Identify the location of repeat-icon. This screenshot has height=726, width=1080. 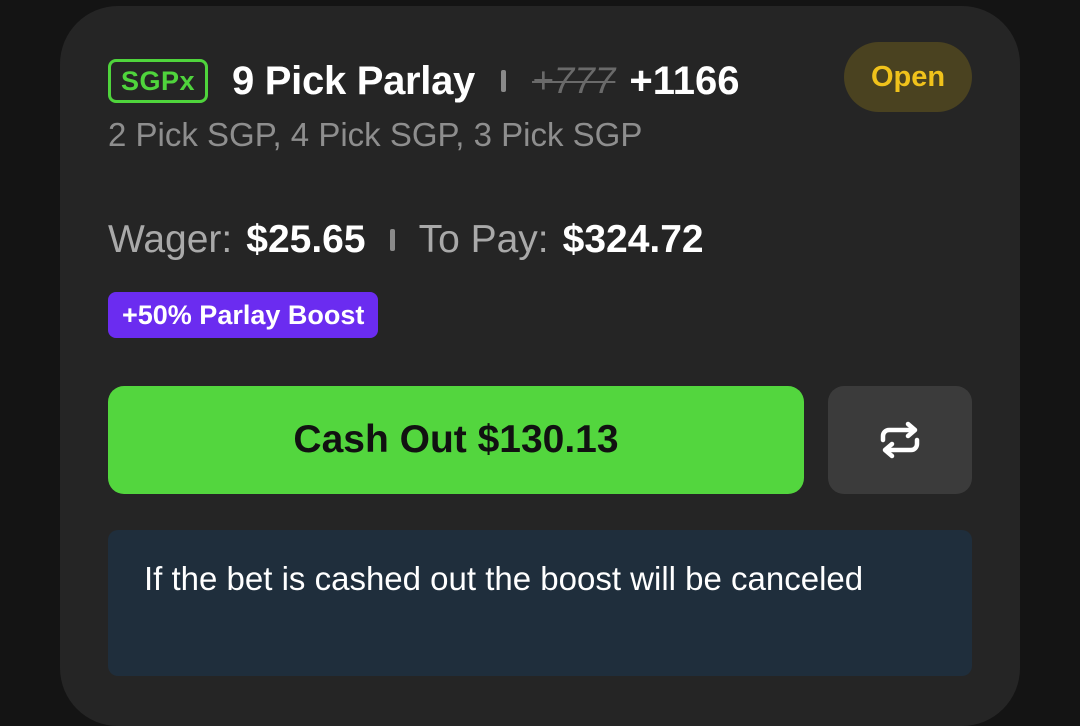
(900, 440).